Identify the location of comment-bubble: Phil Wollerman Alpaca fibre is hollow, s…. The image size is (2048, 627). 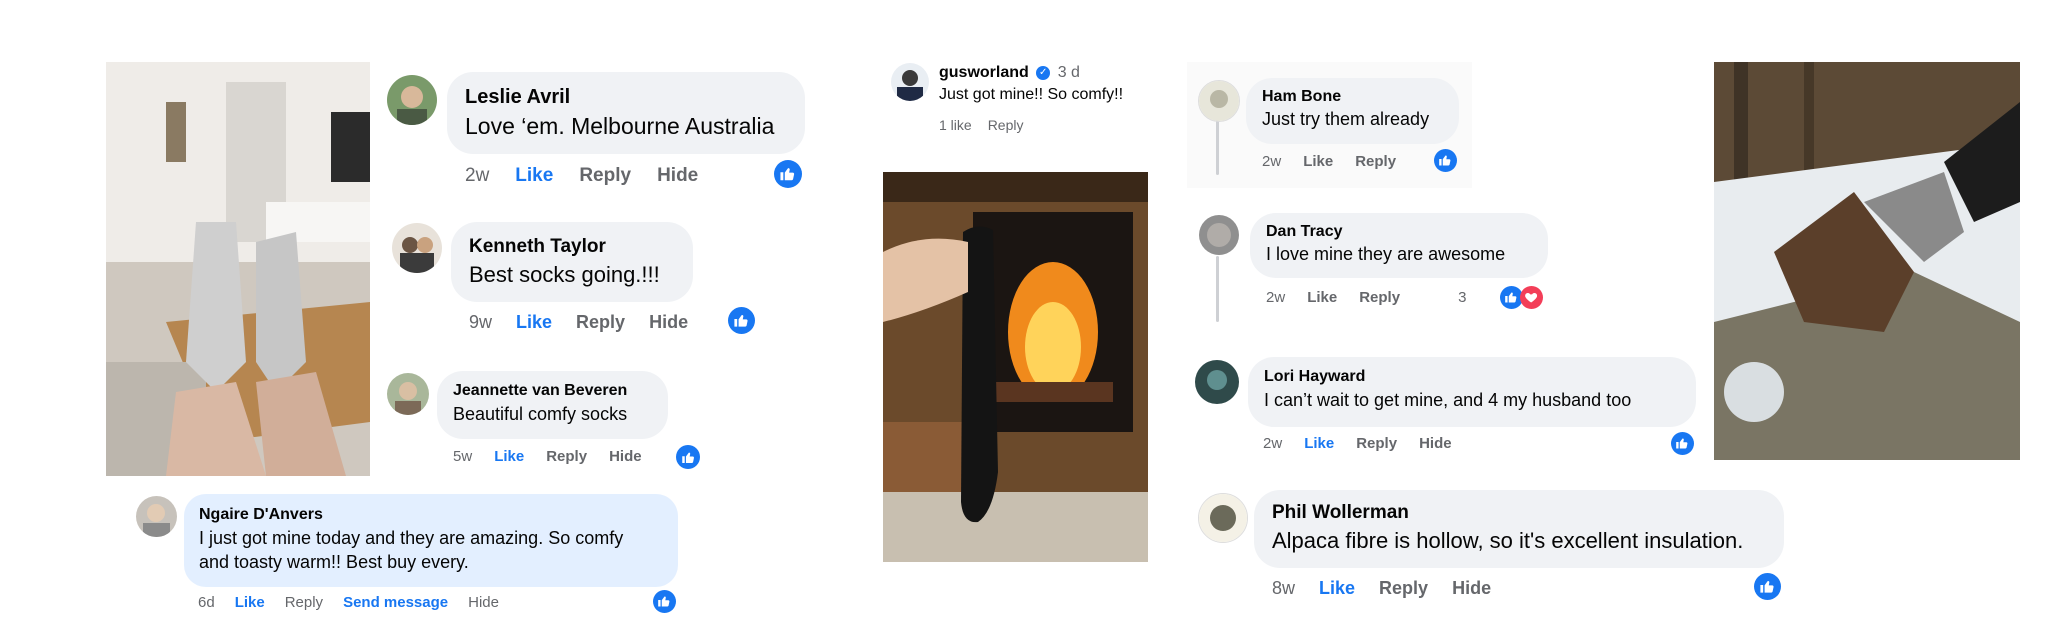
(1519, 529).